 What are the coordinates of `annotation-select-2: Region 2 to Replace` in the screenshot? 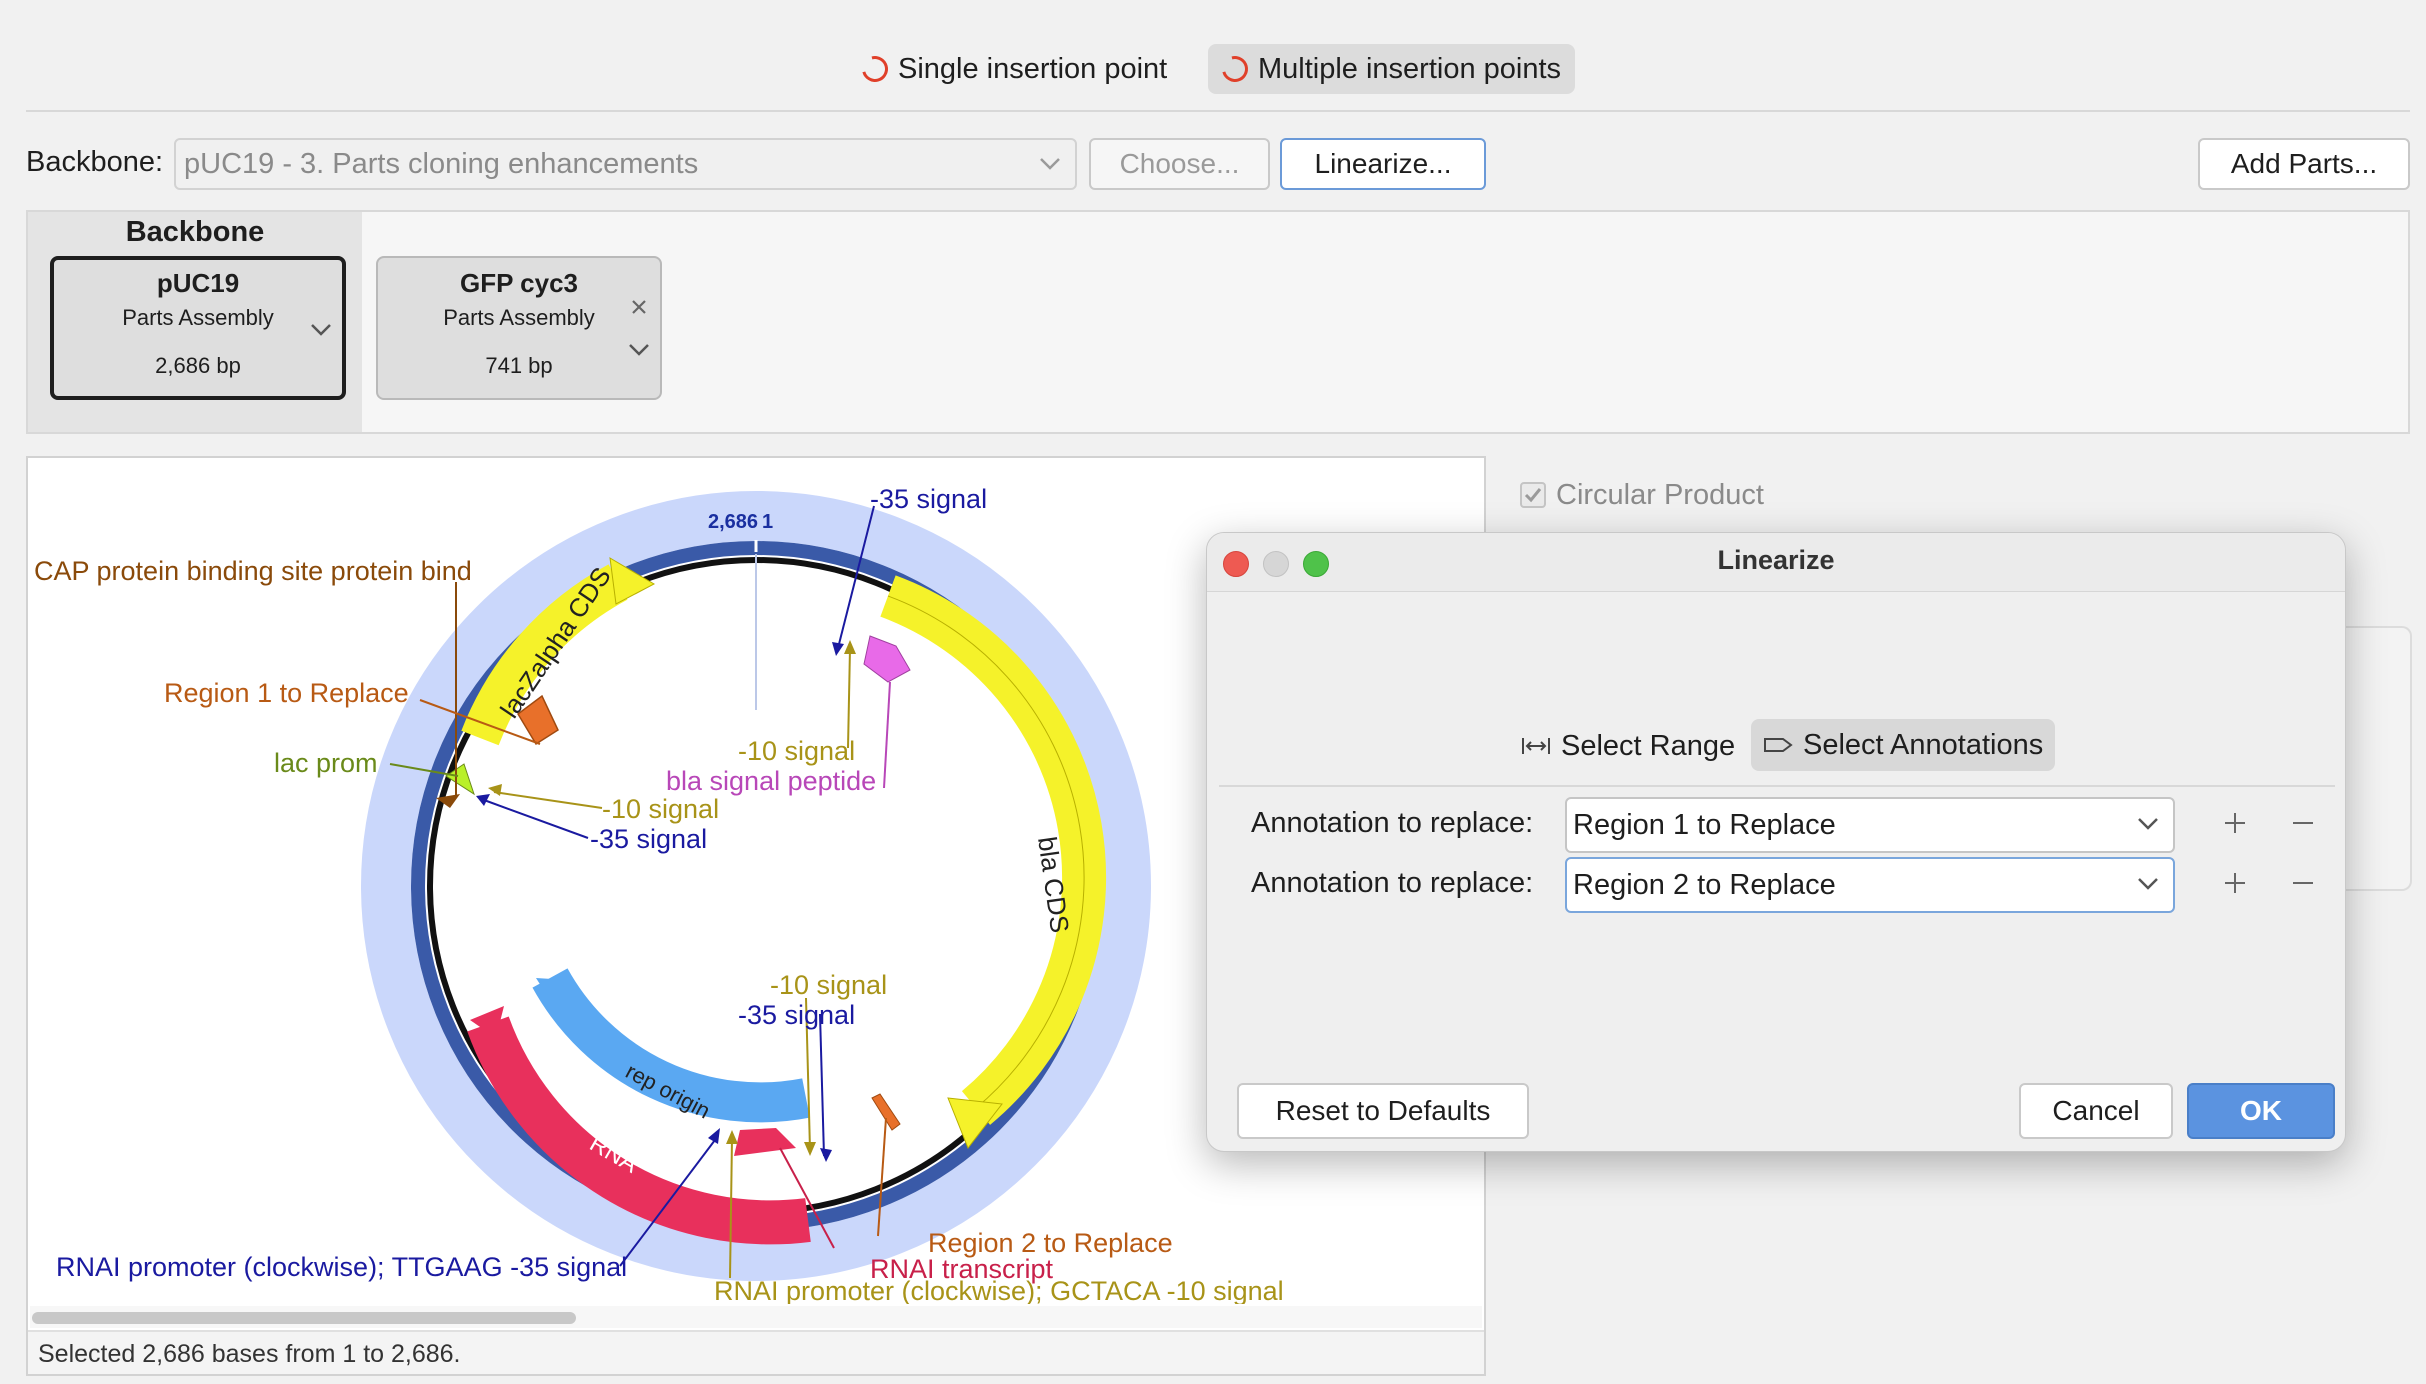 It's located at (1870, 885).